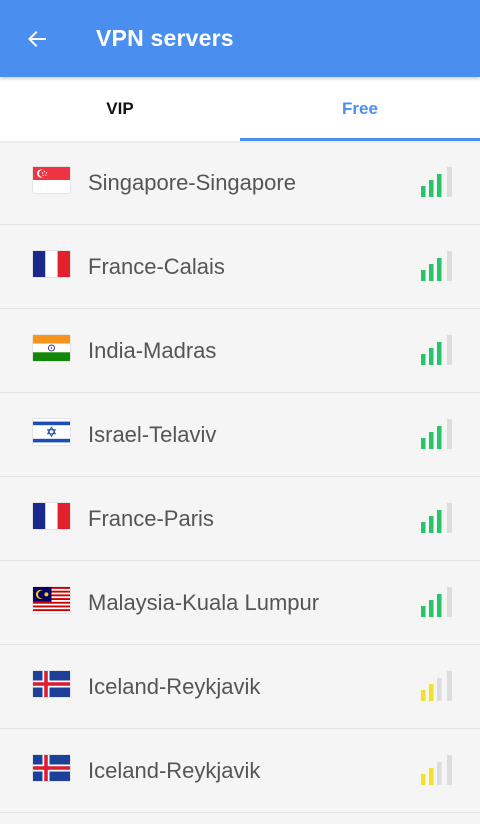 This screenshot has width=480, height=824. Describe the element at coordinates (120, 109) in the screenshot. I see `tab-vip: VIP` at that location.